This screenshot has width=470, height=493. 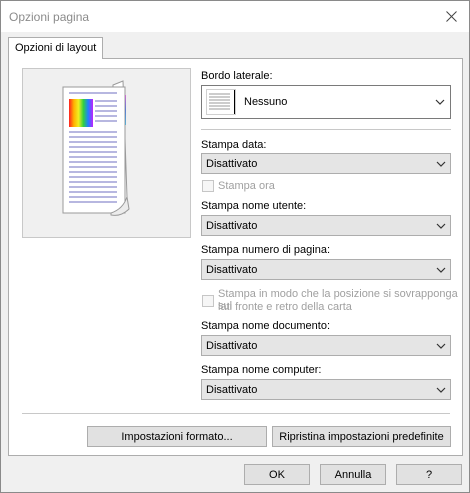 What do you see at coordinates (208, 186) in the screenshot?
I see `print-time-checkbox` at bounding box center [208, 186].